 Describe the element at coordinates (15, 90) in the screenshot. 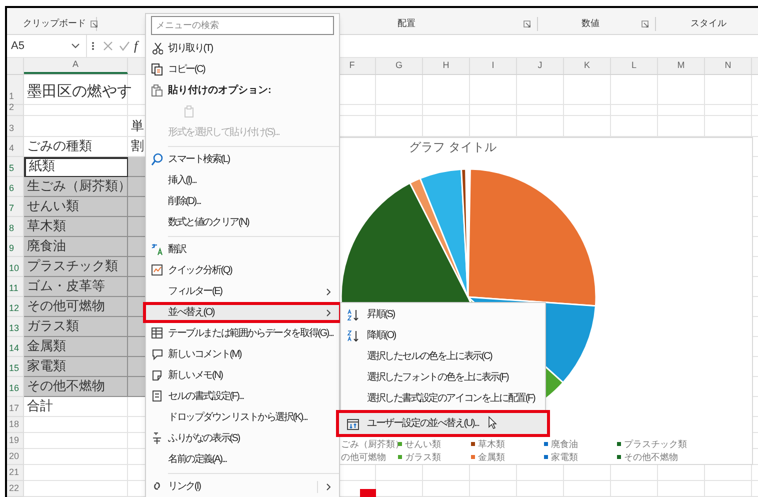

I see `row-header: 1` at that location.